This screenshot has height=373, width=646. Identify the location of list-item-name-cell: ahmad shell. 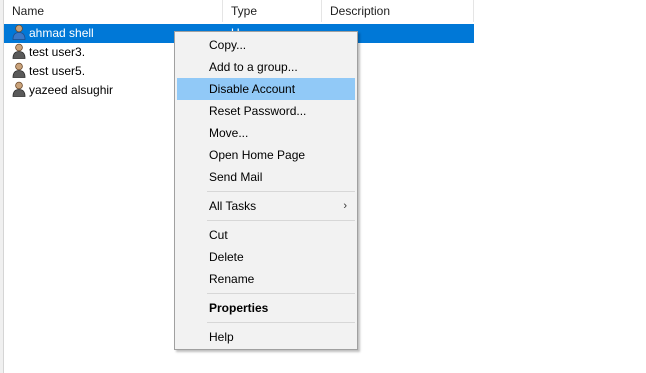
(53, 33).